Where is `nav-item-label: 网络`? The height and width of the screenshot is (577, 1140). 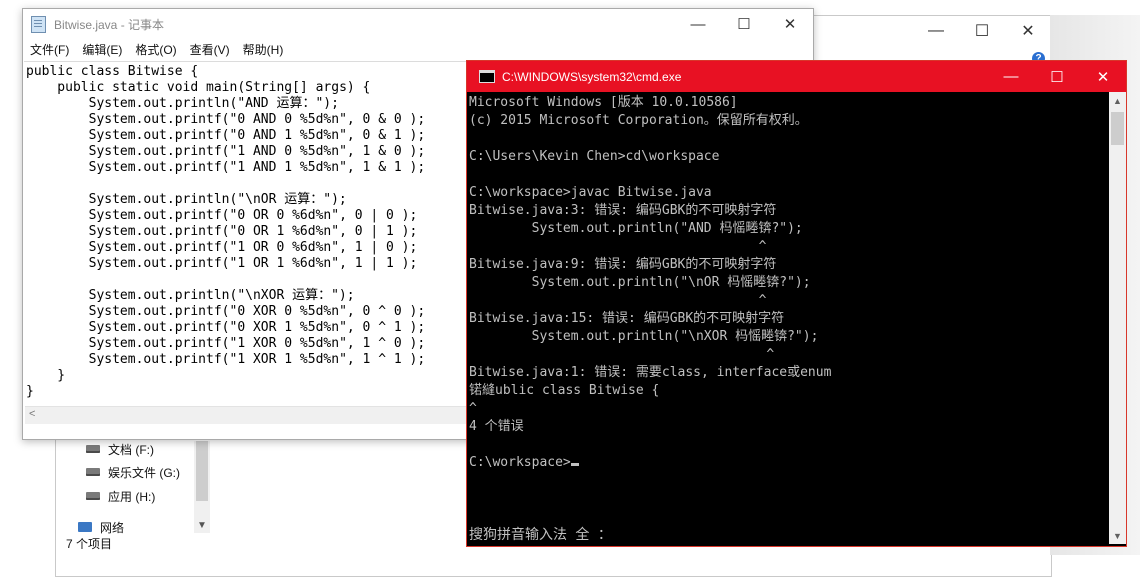 nav-item-label: 网络 is located at coordinates (112, 527).